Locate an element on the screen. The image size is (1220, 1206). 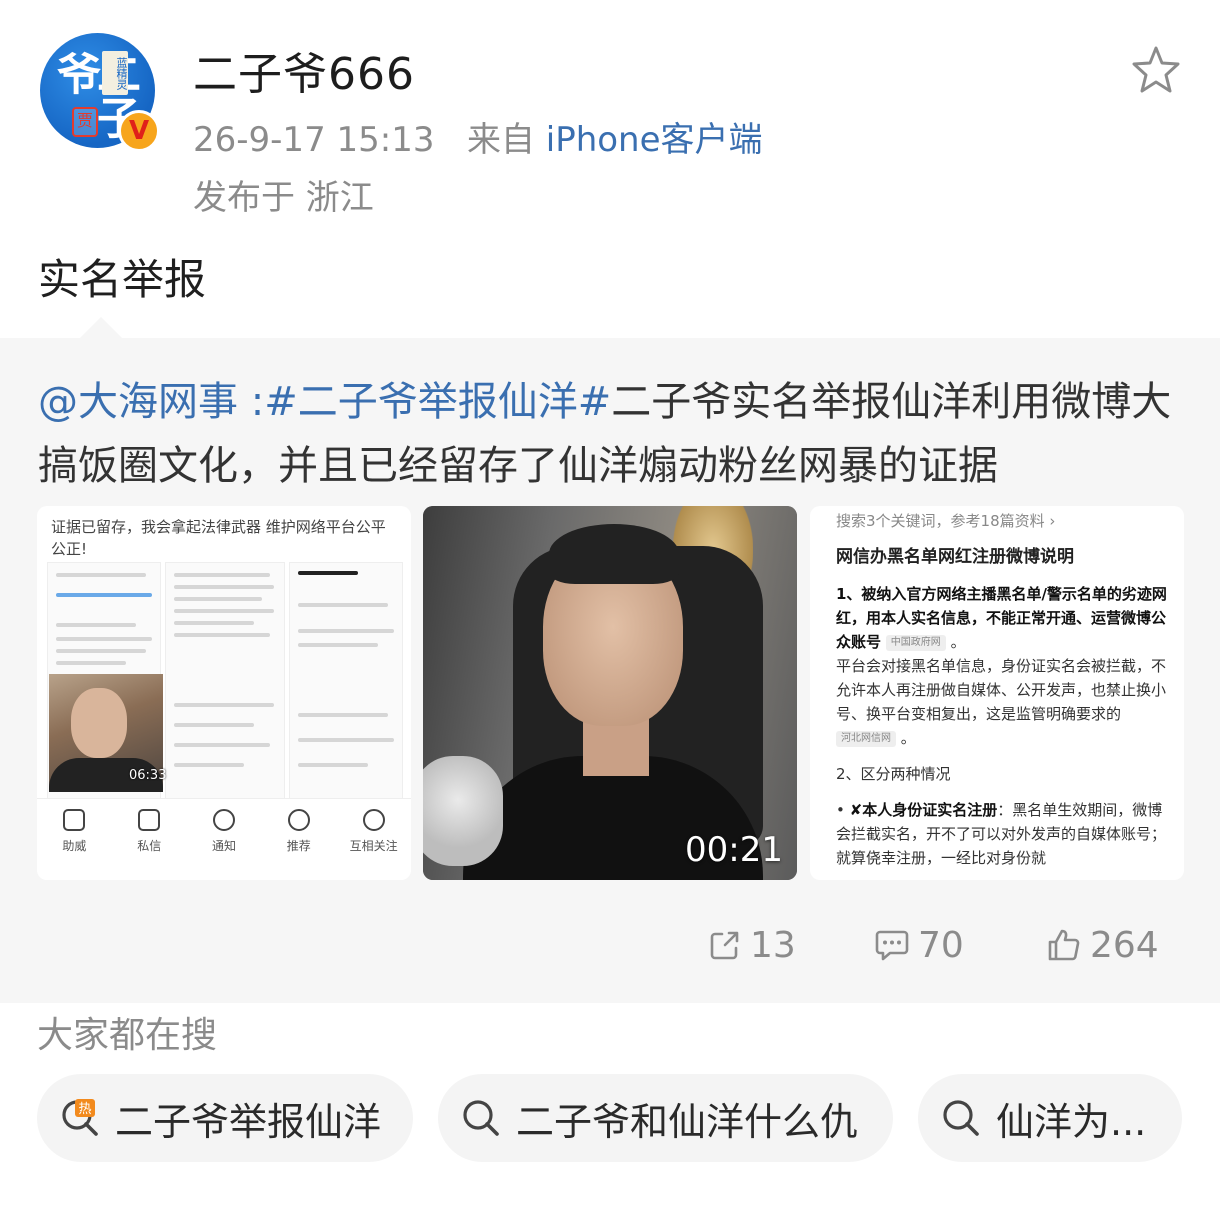
video-thumb: 00:21 is located at coordinates (610, 693).